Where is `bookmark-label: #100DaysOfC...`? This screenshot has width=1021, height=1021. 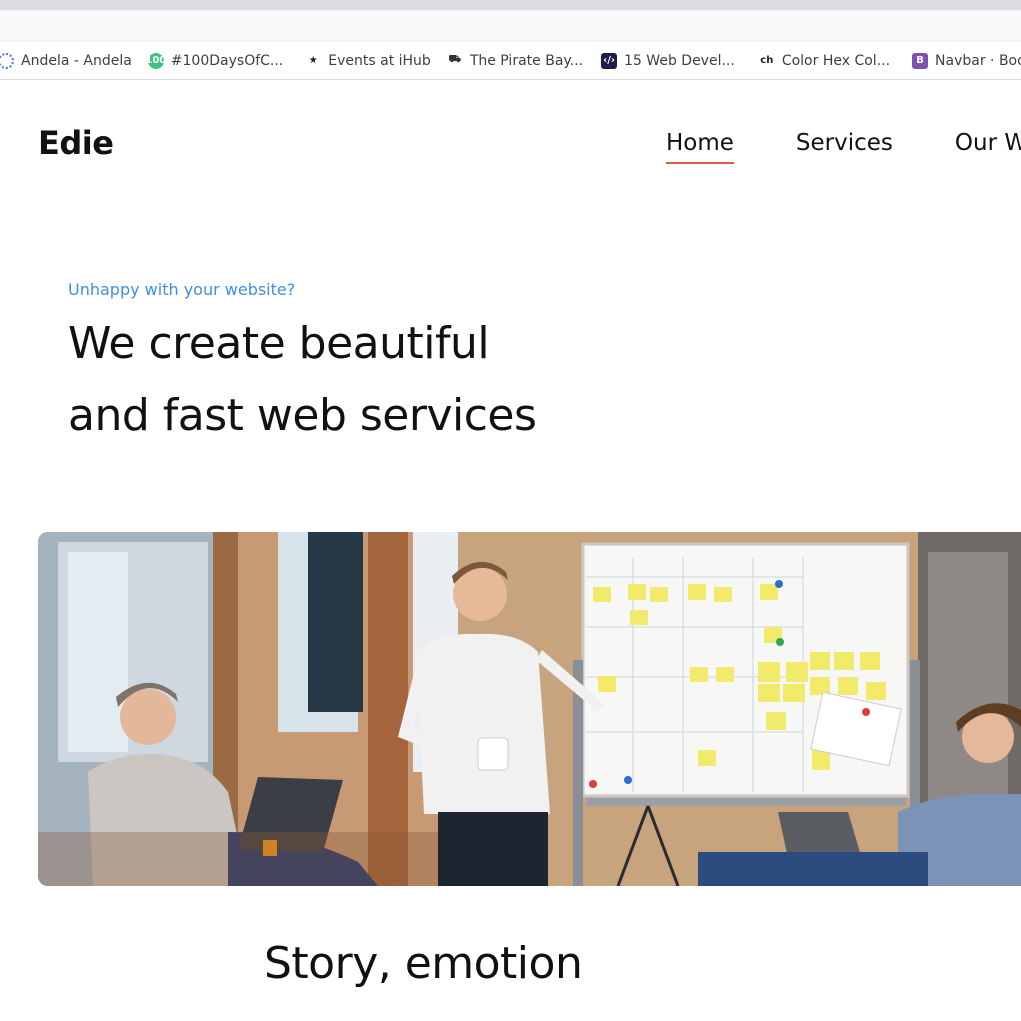
bookmark-label: #100DaysOfC... is located at coordinates (227, 60).